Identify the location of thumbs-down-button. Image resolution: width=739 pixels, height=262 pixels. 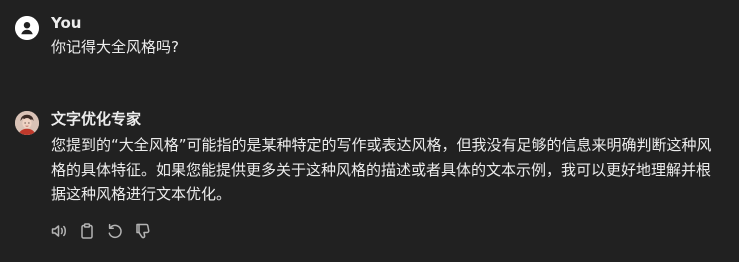
(143, 231).